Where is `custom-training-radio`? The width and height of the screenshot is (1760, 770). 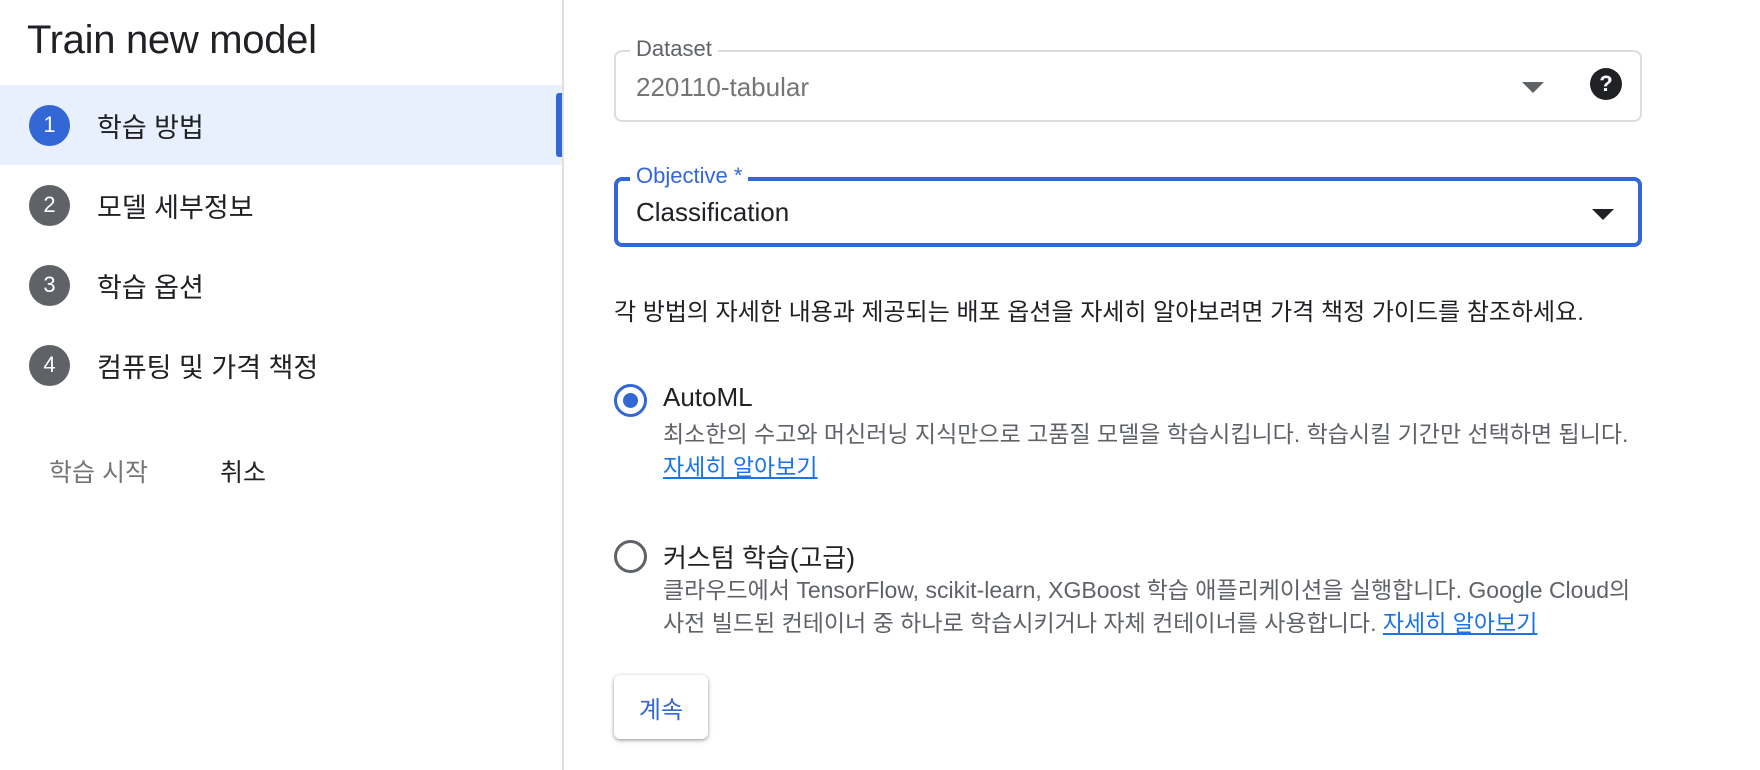 custom-training-radio is located at coordinates (630, 556).